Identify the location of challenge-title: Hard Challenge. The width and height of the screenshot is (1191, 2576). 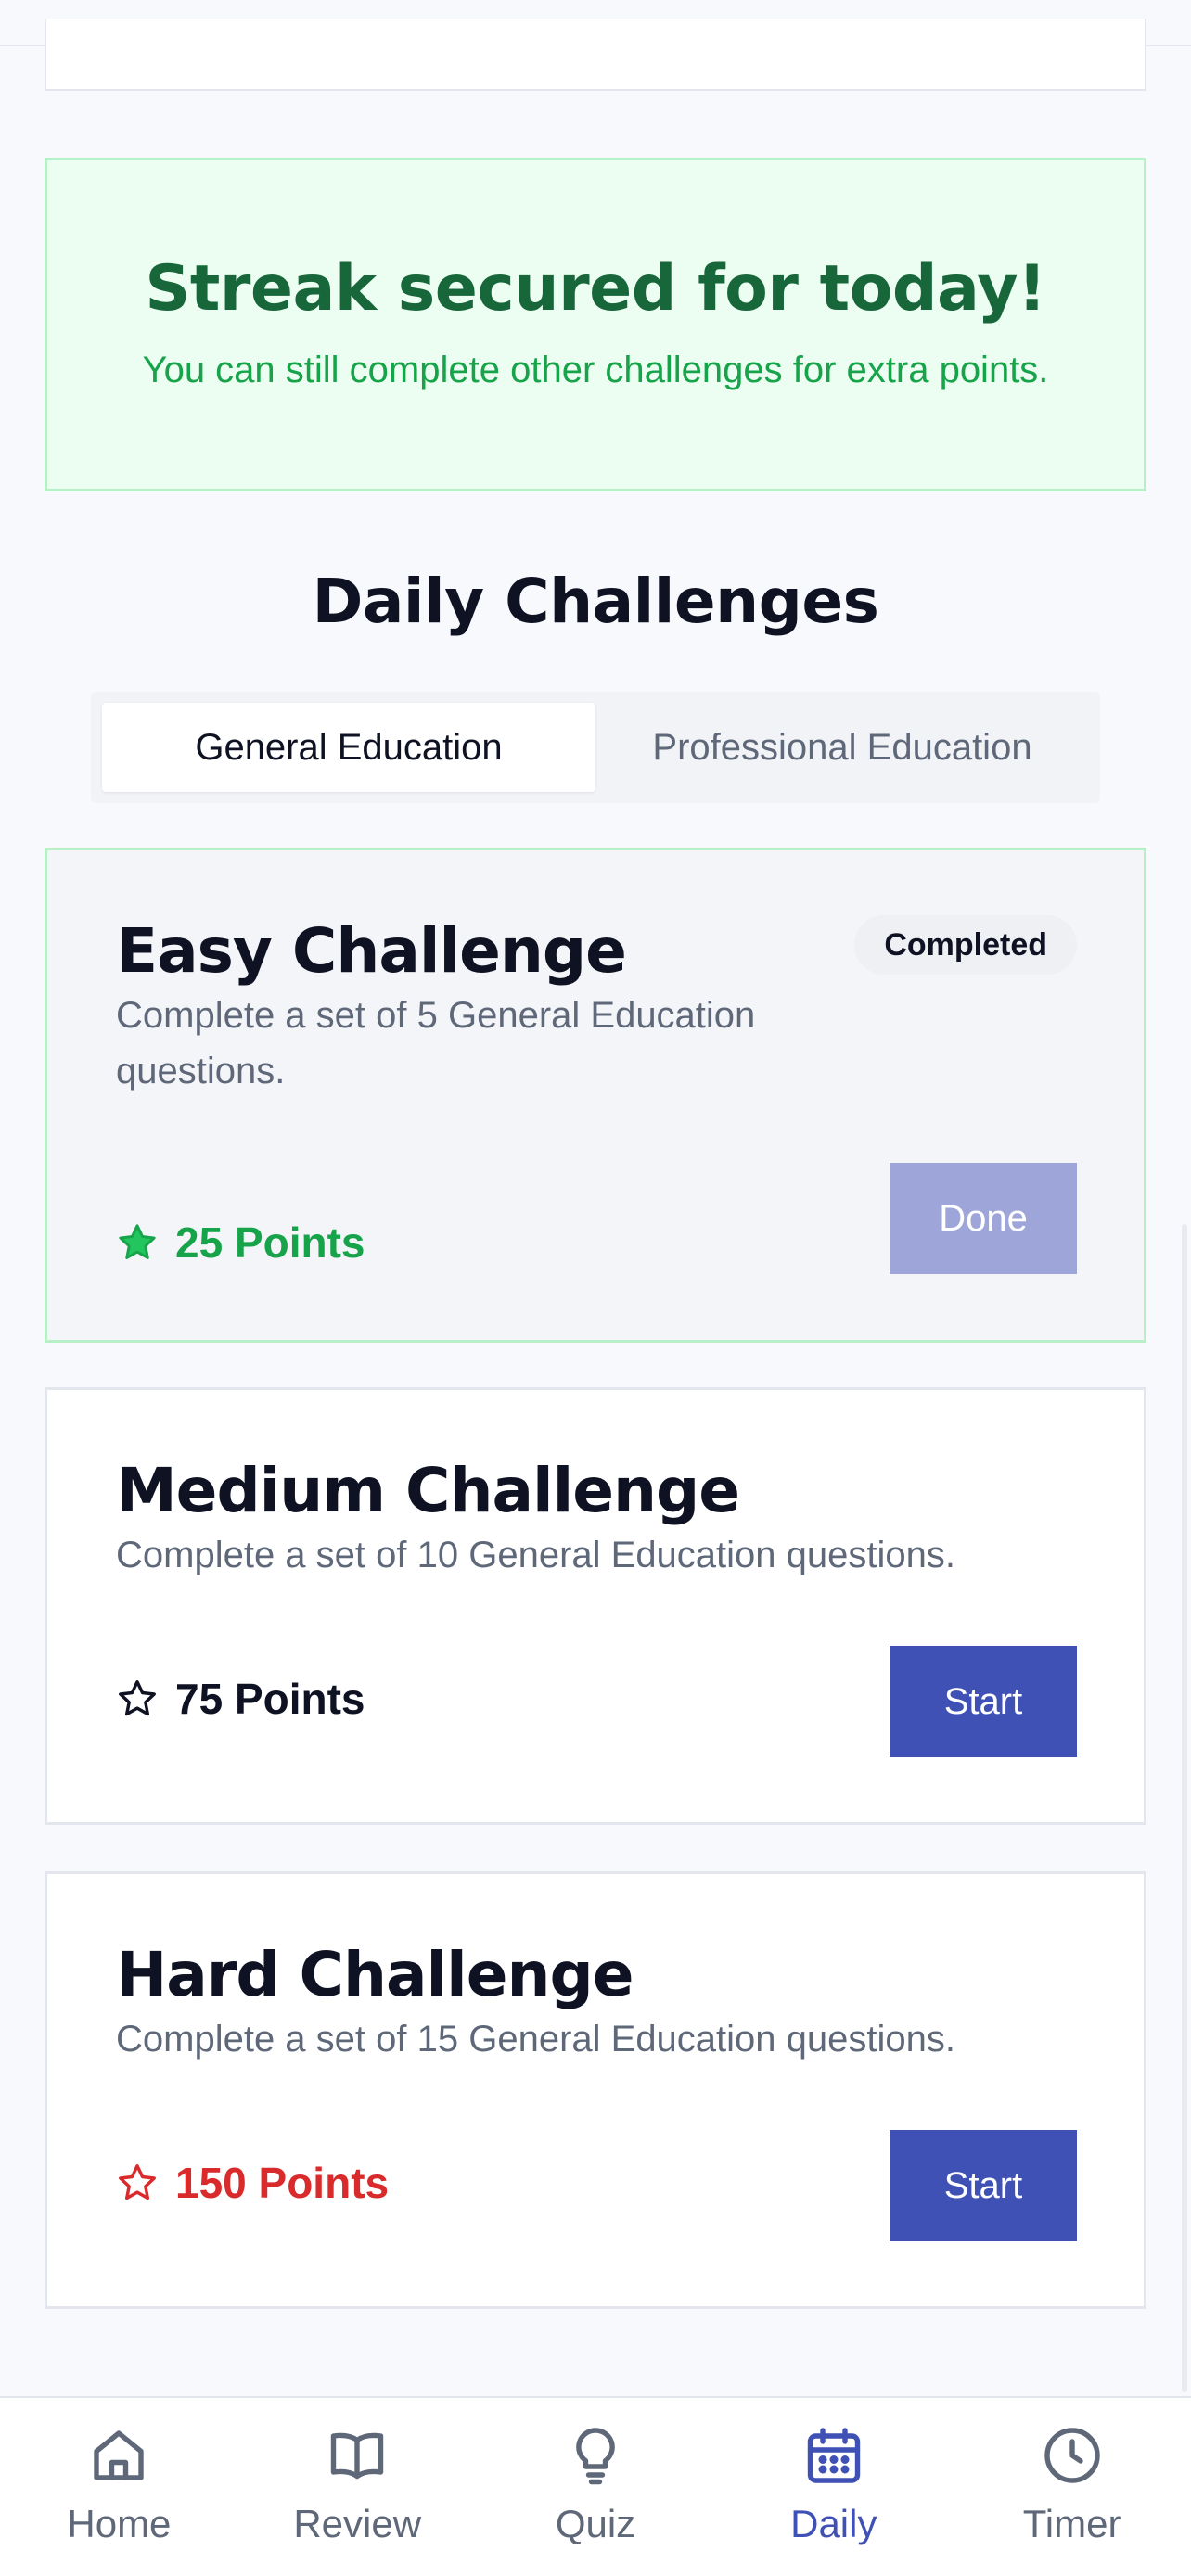
(375, 1975).